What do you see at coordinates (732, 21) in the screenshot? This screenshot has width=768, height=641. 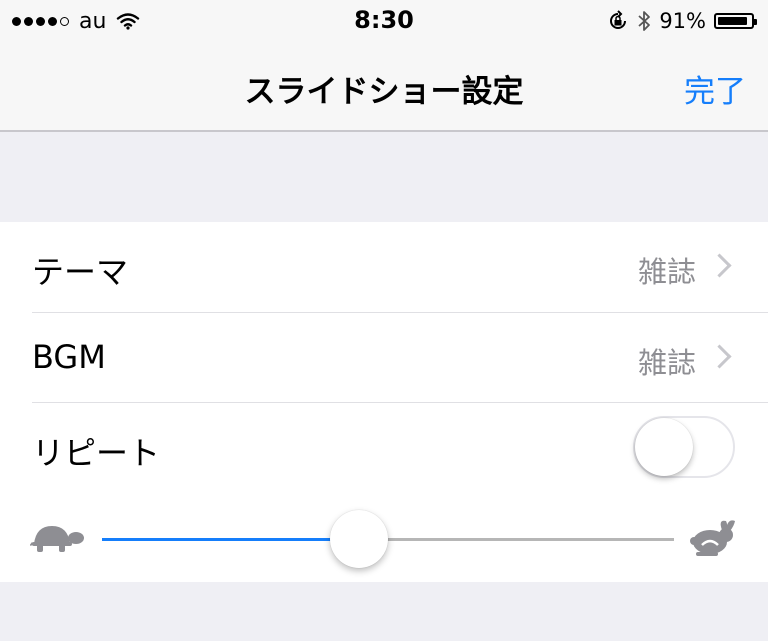 I see `battery-level-fill` at bounding box center [732, 21].